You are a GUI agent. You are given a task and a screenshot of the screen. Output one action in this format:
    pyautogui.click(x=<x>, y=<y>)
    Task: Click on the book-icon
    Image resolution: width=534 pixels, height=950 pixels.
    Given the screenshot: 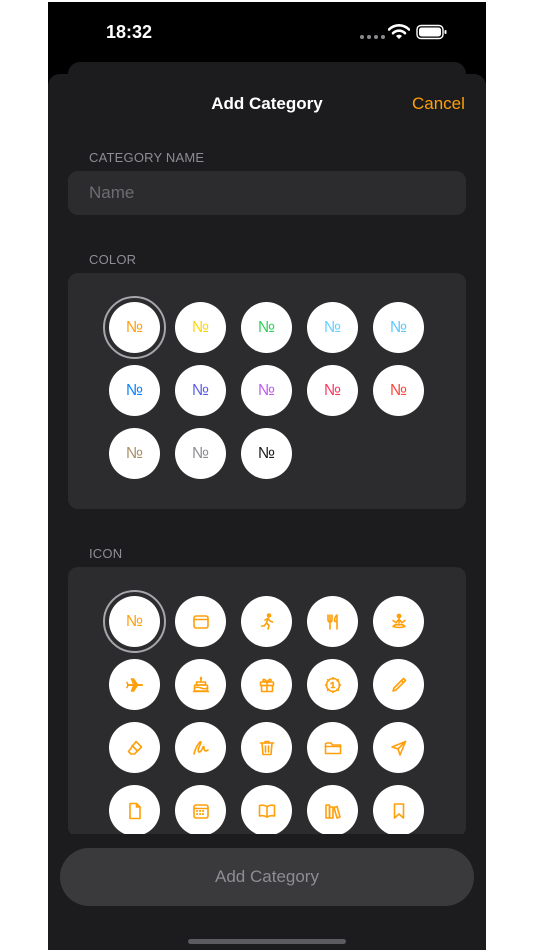 What is the action you would take?
    pyautogui.click(x=266, y=810)
    